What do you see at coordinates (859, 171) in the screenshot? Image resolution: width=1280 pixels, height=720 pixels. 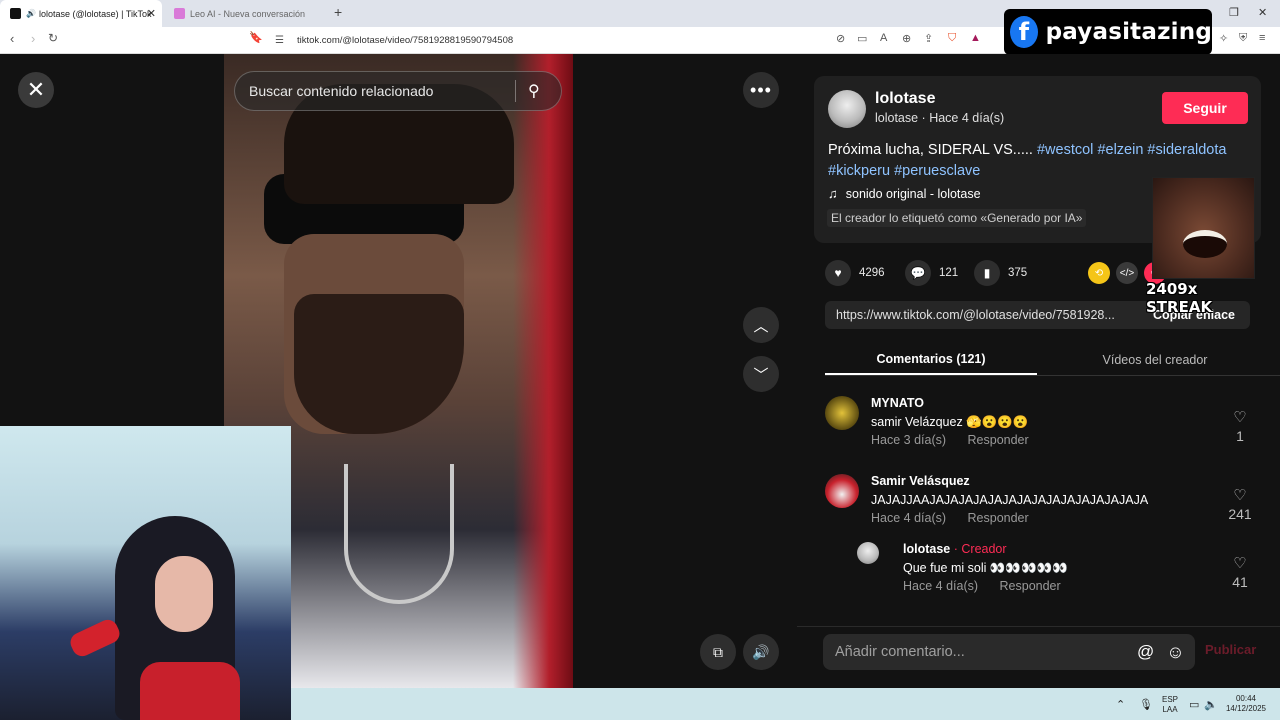 I see `hashtag: #kickperu` at bounding box center [859, 171].